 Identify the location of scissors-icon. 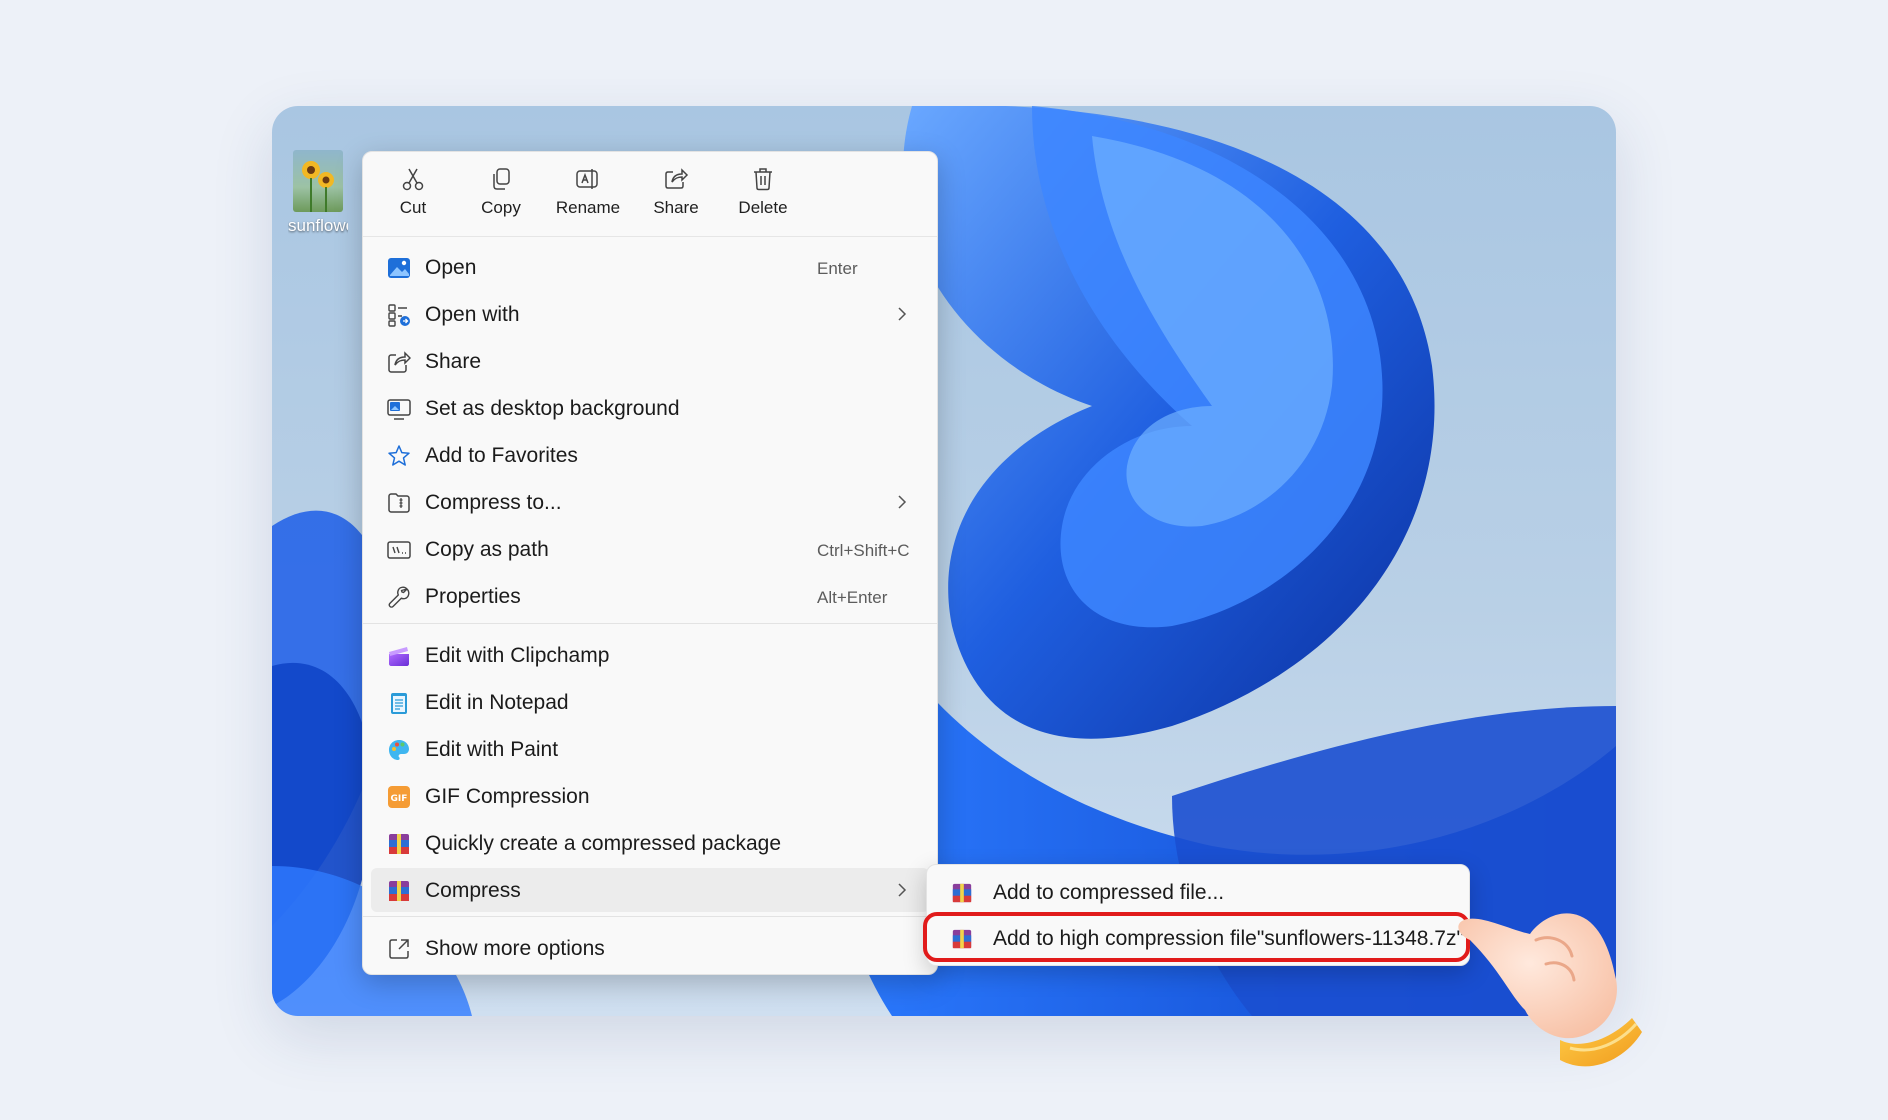
(413, 179).